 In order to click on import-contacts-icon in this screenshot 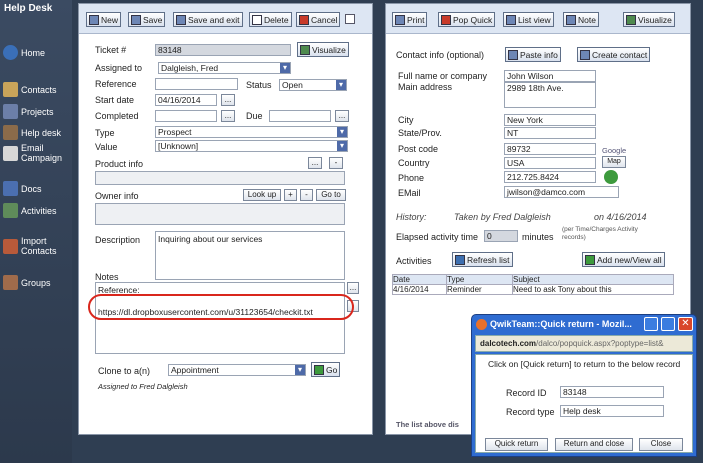, I will do `click(10, 246)`.